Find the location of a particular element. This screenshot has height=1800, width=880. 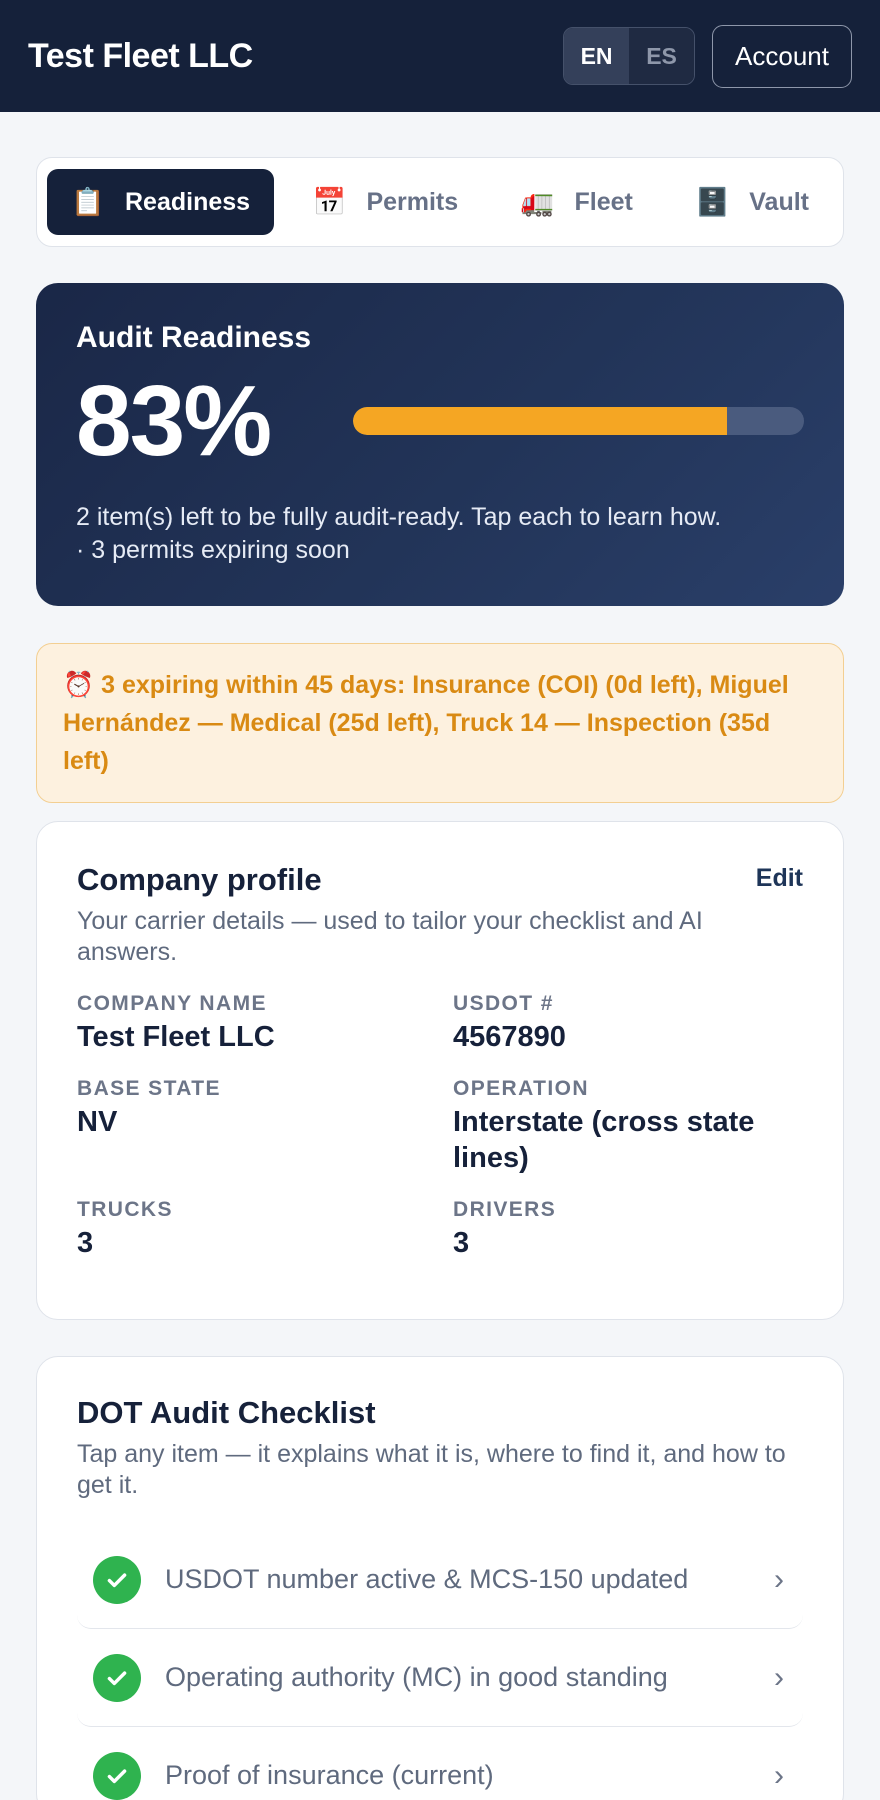

field-operation: OPERATION Interstate (cross state lines) is located at coordinates (628, 1126).